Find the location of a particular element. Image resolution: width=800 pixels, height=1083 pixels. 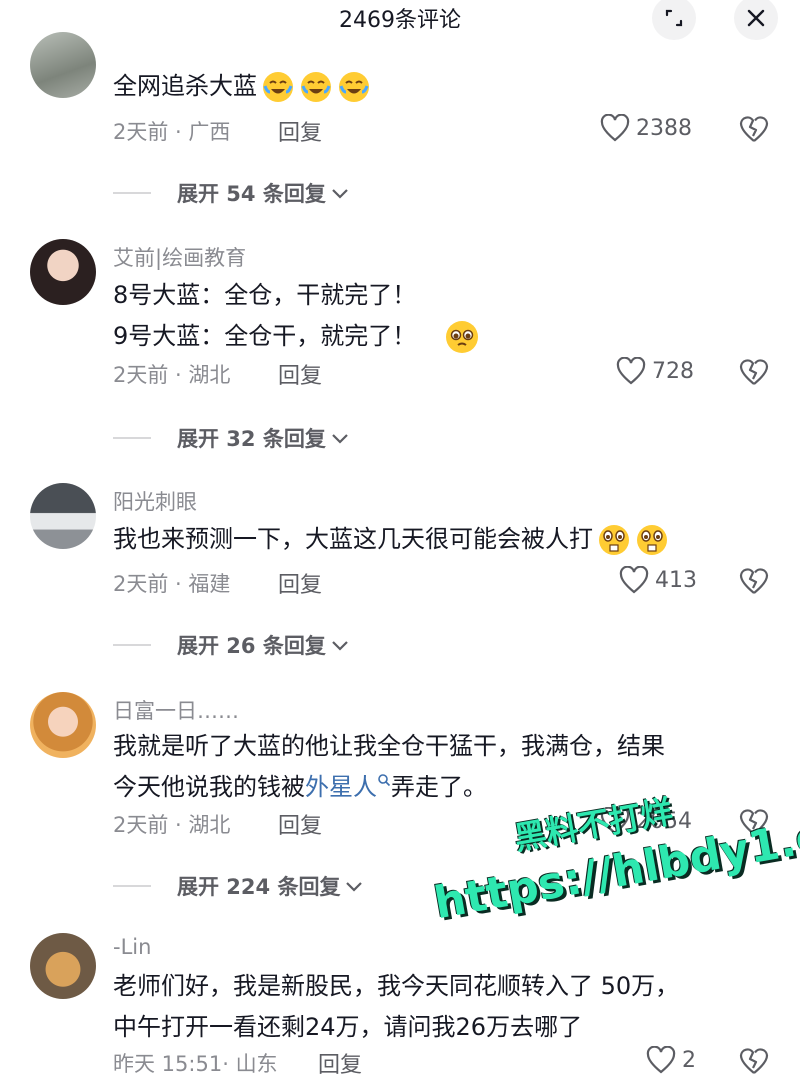

search-link: 外星人 is located at coordinates (341, 787).